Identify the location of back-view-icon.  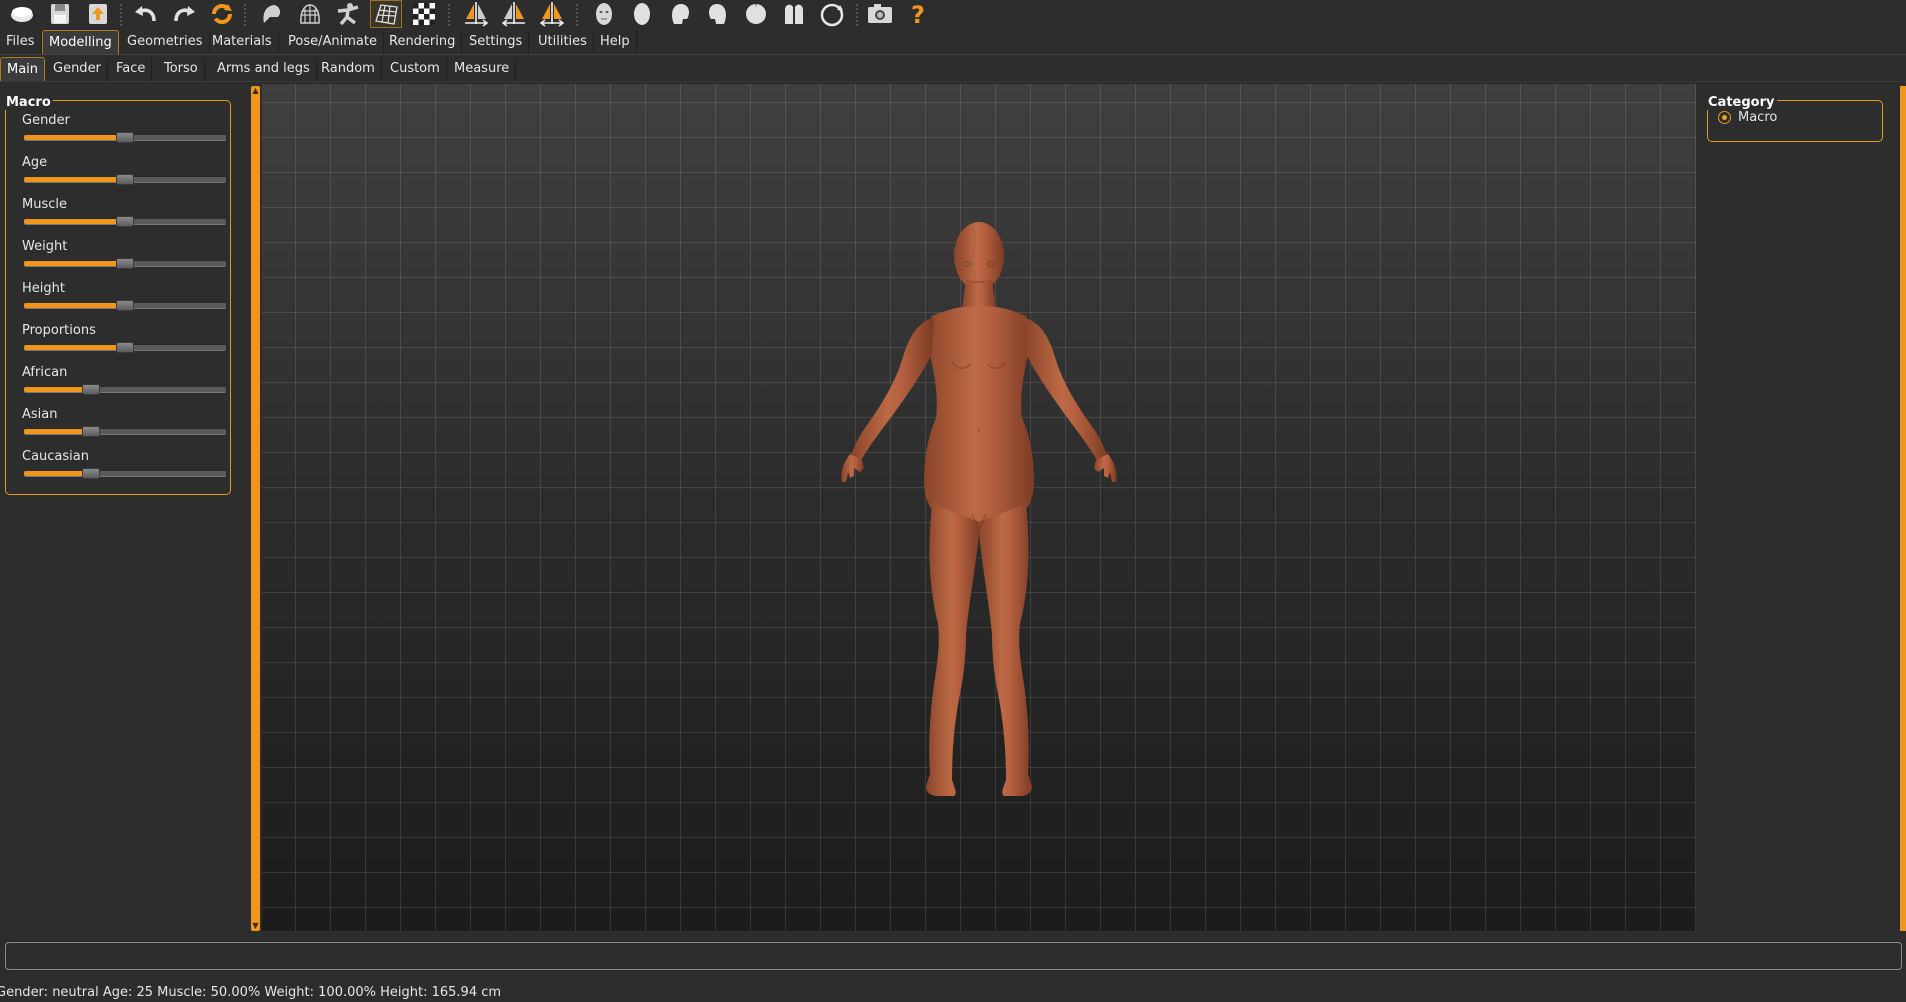
(642, 14).